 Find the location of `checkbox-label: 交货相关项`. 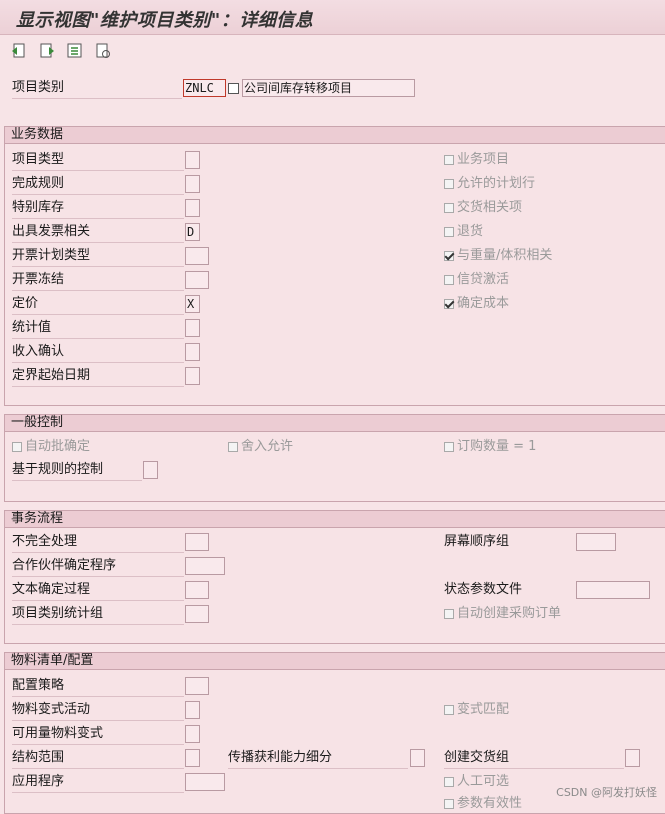

checkbox-label: 交货相关项 is located at coordinates (490, 207).